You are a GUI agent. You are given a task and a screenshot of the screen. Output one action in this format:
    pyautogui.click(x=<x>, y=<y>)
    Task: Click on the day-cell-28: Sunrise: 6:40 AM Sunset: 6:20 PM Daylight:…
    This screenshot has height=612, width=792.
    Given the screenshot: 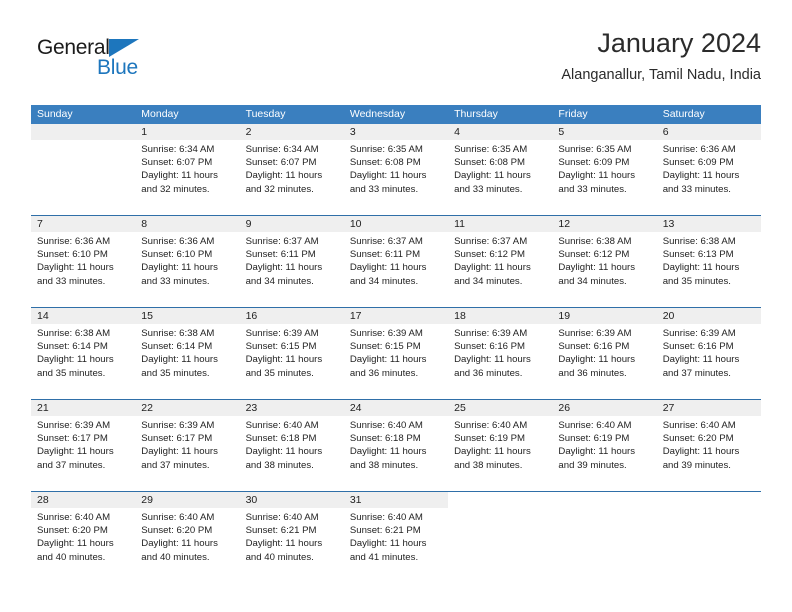 What is the action you would take?
    pyautogui.click(x=83, y=545)
    